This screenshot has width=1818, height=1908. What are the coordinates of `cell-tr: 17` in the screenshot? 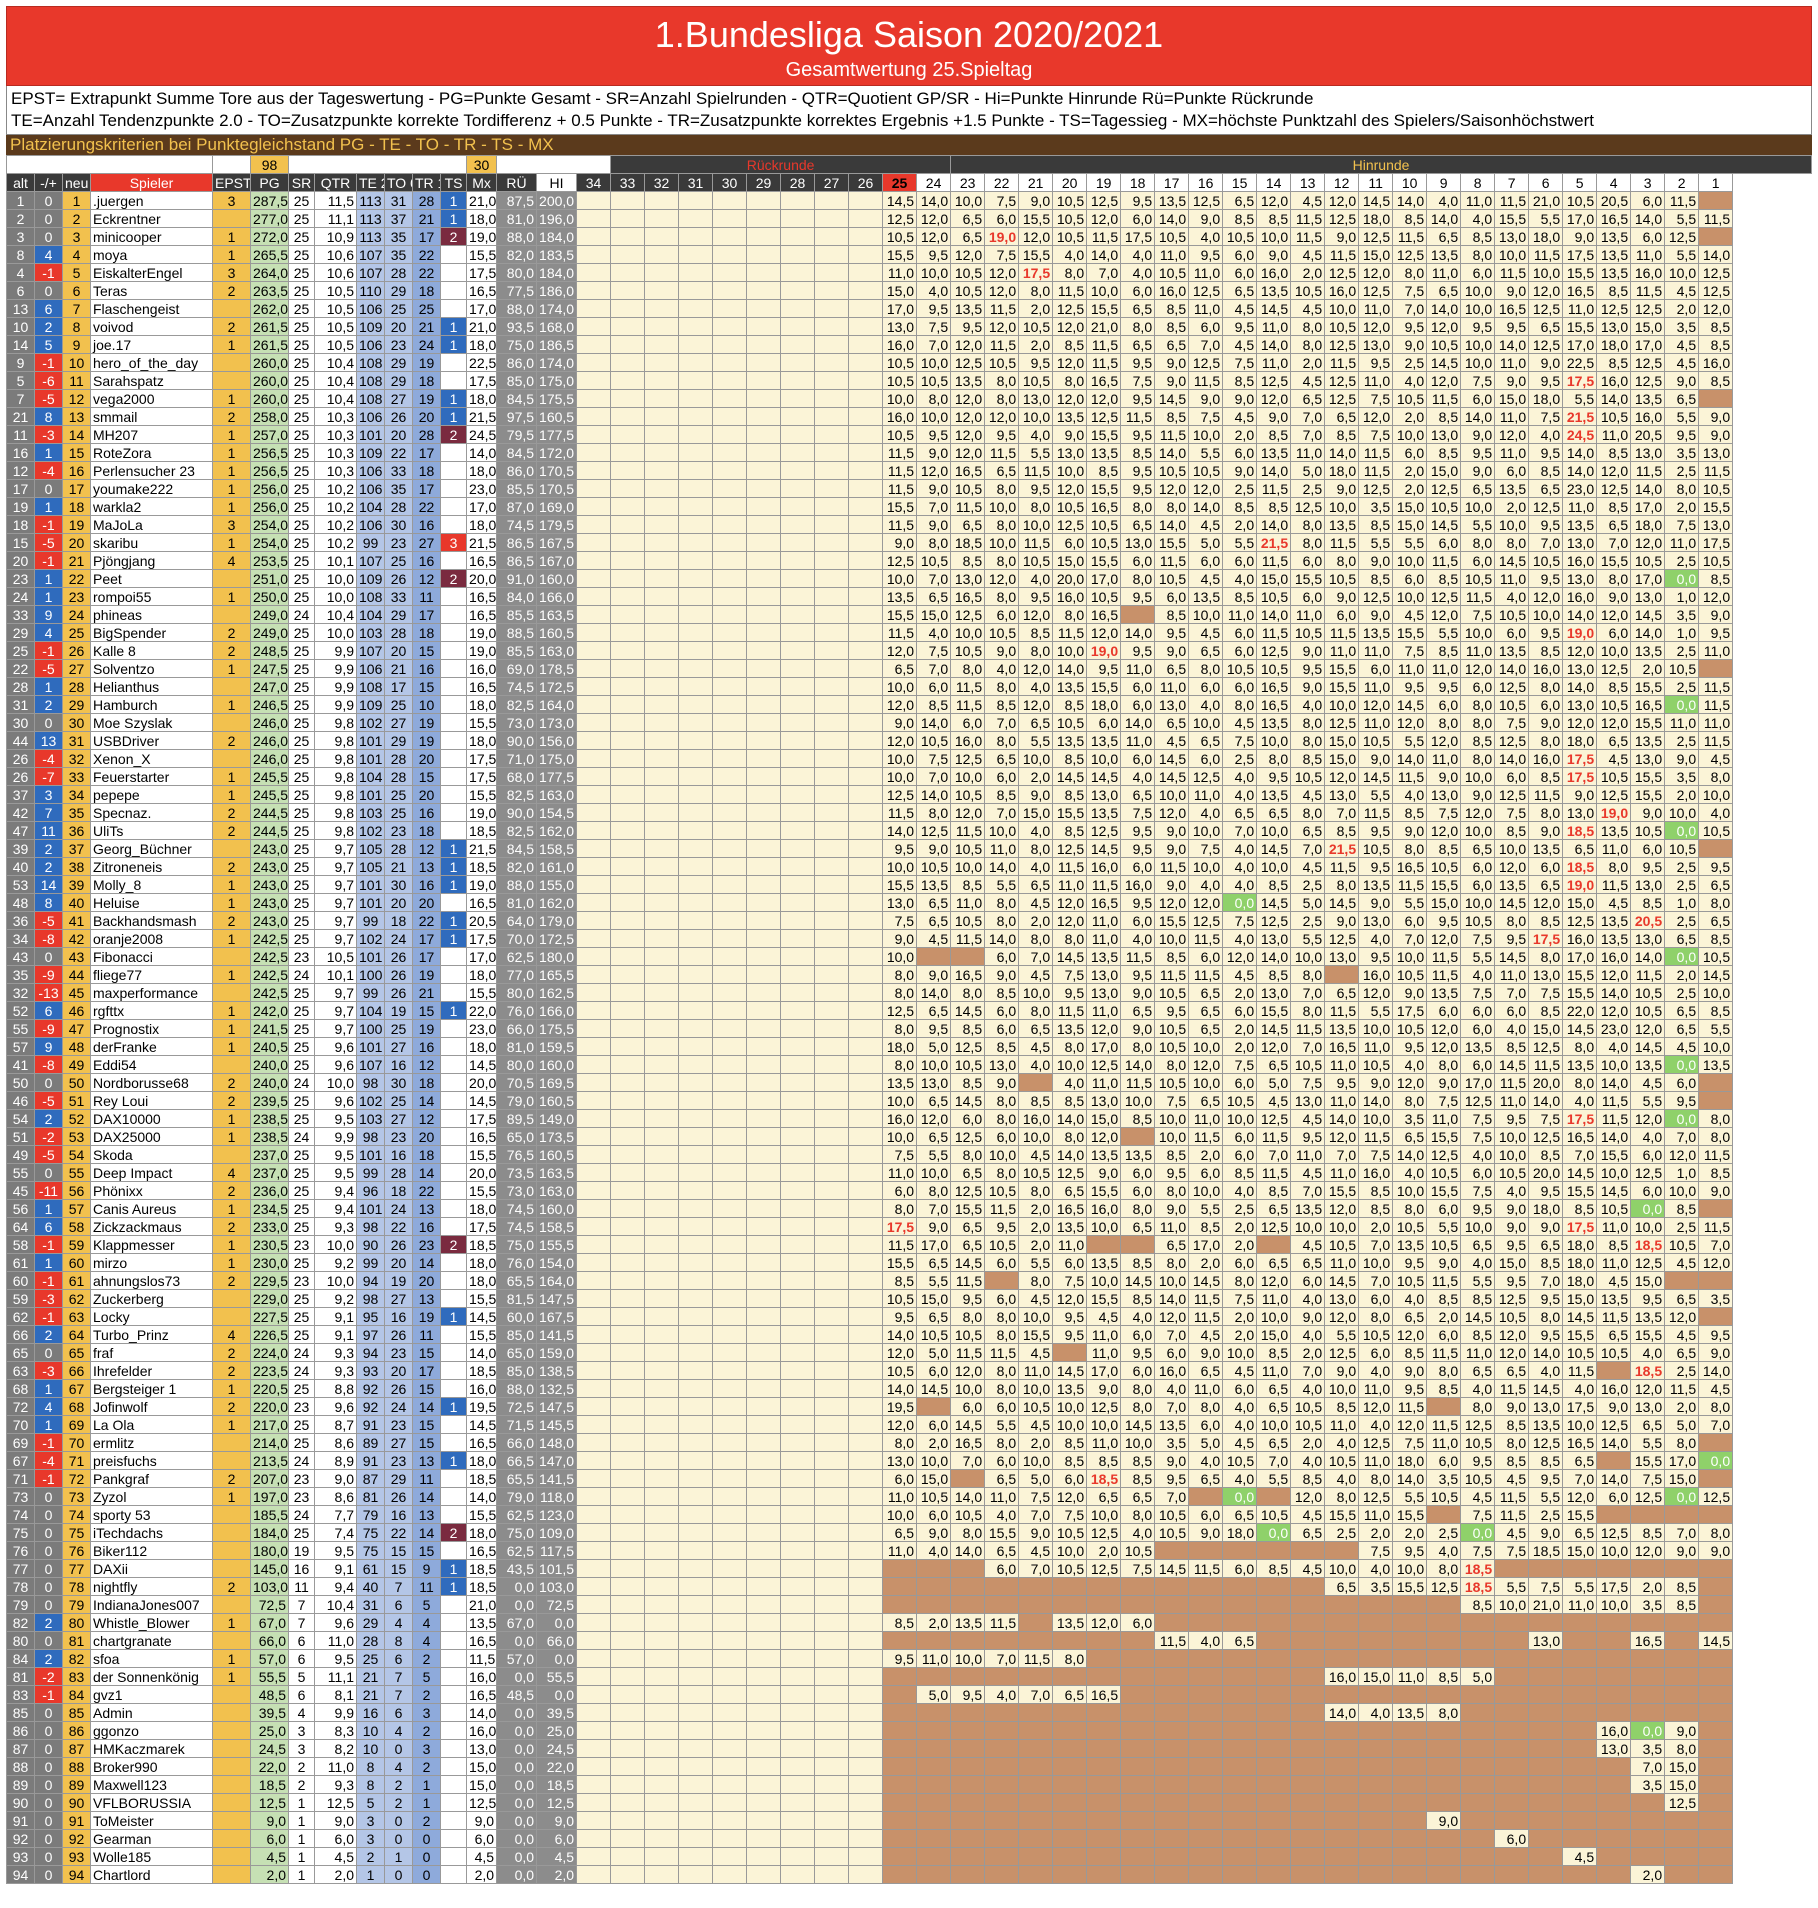 It's located at (426, 614).